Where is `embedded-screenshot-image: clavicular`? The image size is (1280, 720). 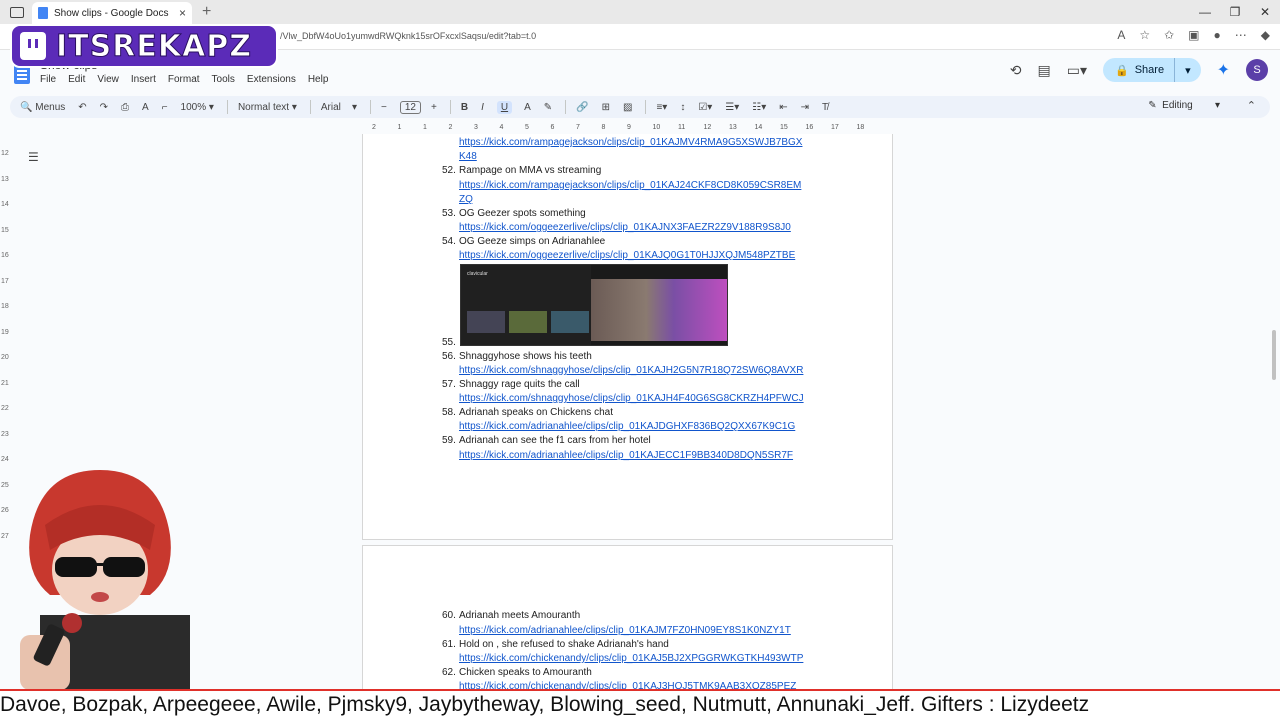
embedded-screenshot-image: clavicular is located at coordinates (594, 305).